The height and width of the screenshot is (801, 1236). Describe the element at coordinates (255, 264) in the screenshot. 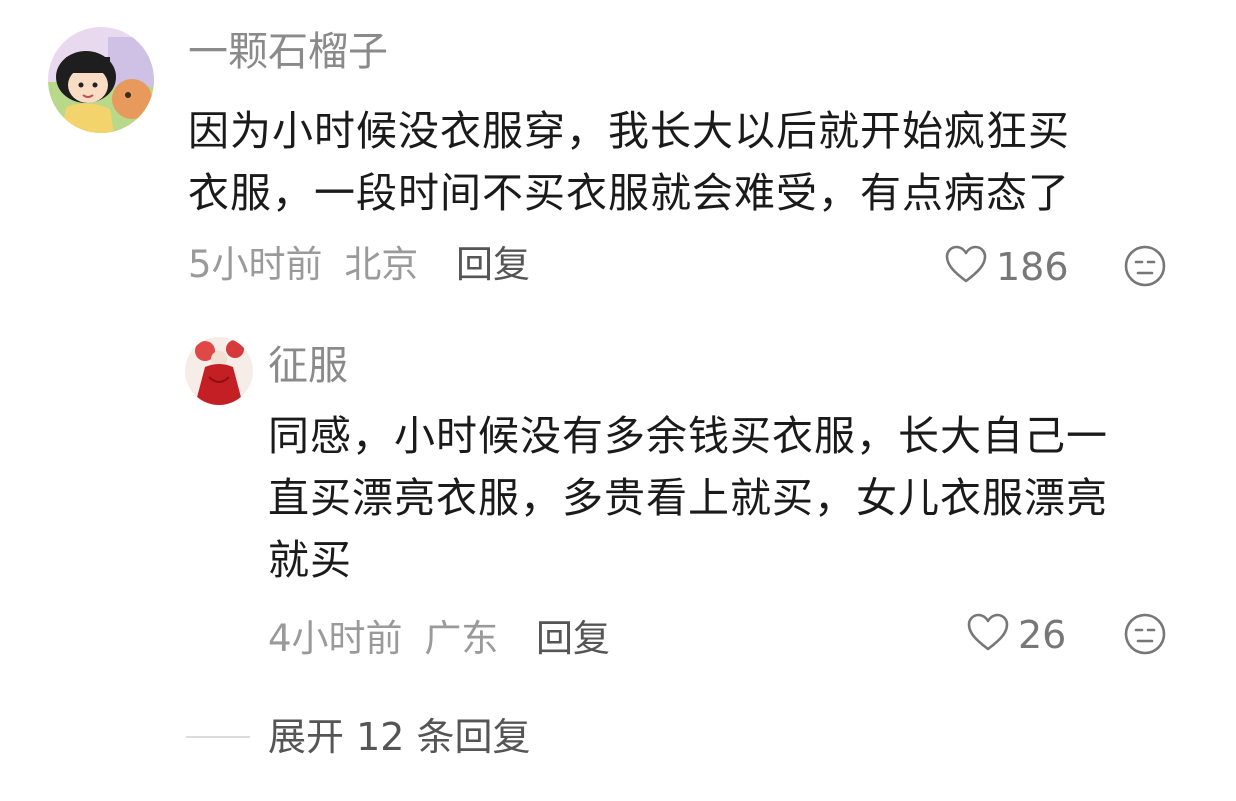

I see `comment-time: 5小时前` at that location.